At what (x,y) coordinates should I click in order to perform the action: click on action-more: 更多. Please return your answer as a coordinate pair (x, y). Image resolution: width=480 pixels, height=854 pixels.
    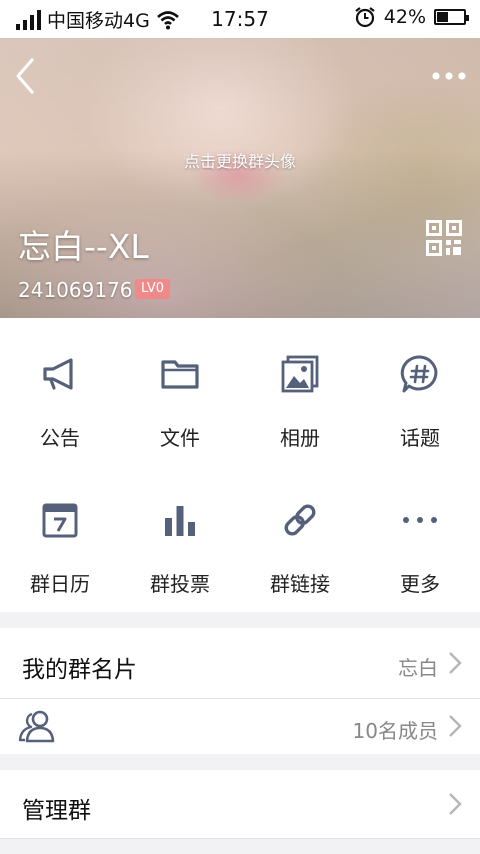
    Looking at the image, I should click on (420, 537).